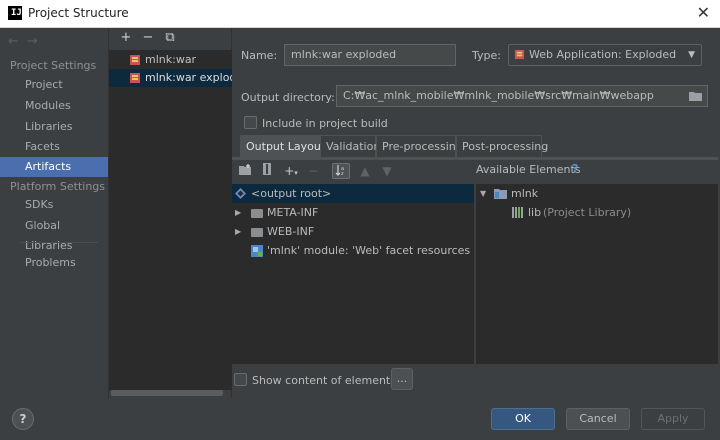  I want to click on available-elements-header: Available Elements, so click(528, 169).